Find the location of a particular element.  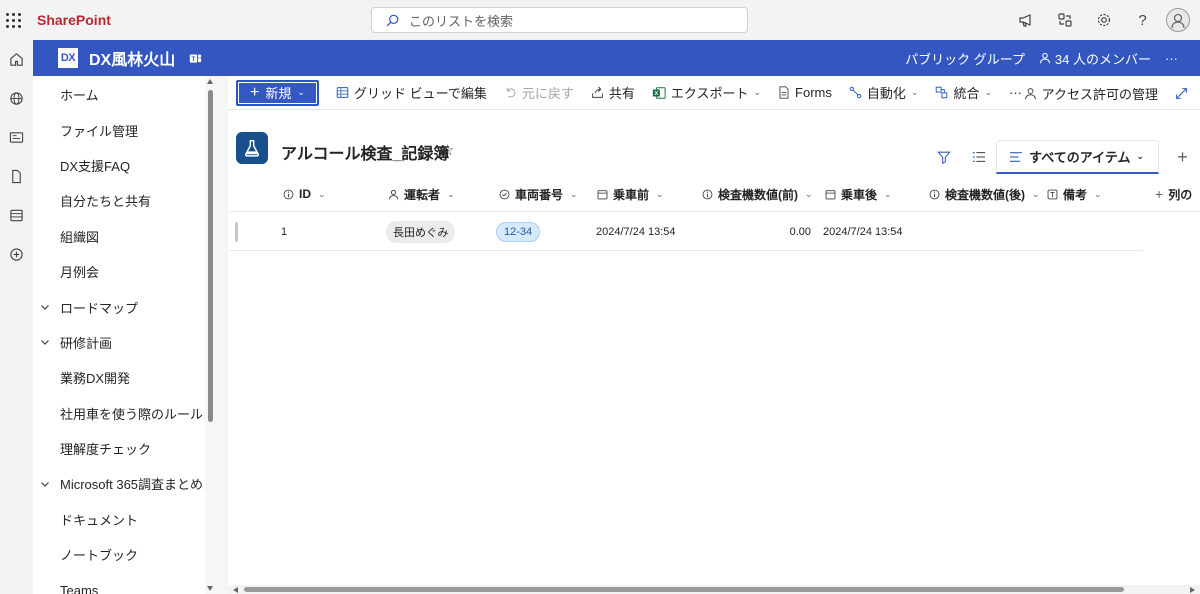

nav-item: ドキュメント is located at coordinates (124, 519).